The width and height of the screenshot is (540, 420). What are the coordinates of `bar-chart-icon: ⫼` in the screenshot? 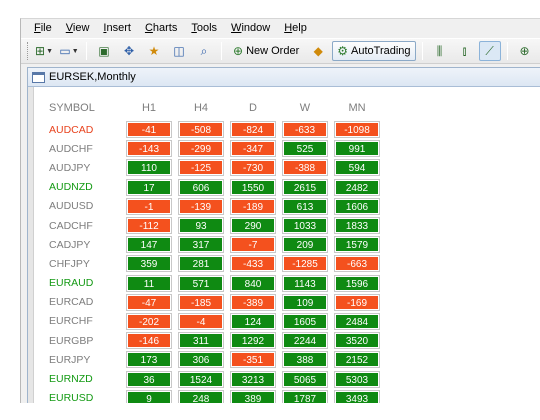 It's located at (439, 51).